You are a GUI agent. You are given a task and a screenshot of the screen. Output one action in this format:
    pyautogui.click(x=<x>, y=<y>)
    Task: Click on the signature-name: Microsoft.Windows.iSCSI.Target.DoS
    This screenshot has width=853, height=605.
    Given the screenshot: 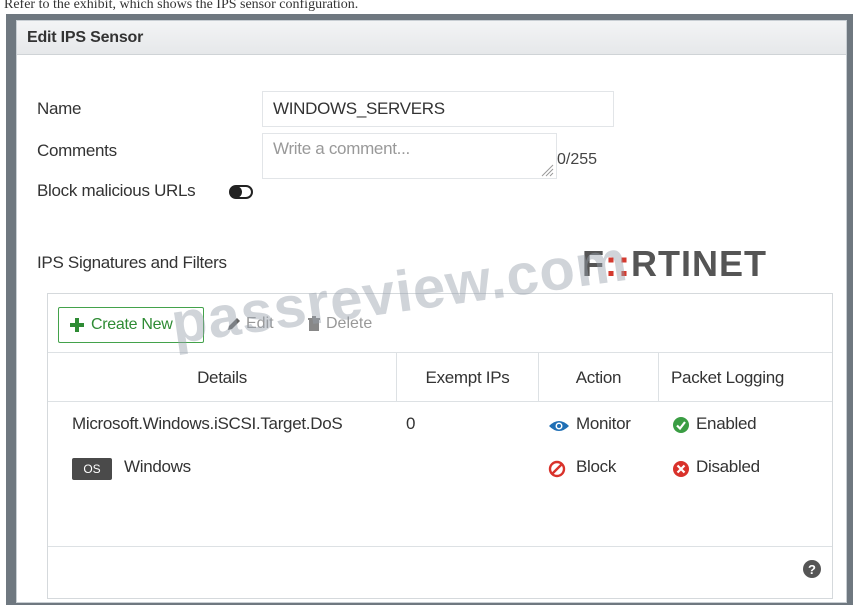 What is the action you would take?
    pyautogui.click(x=207, y=423)
    